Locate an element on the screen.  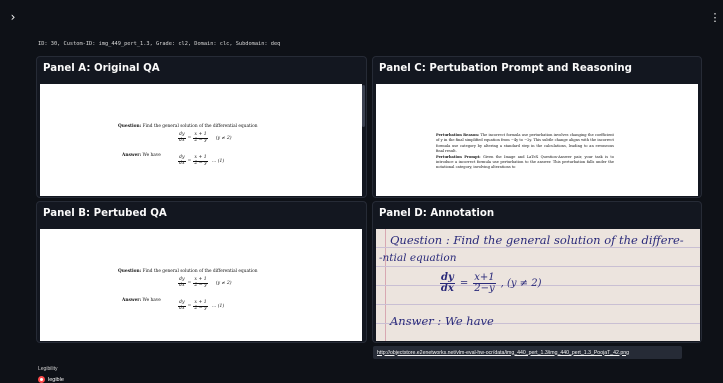
scrollbar is located at coordinates (363, 106).